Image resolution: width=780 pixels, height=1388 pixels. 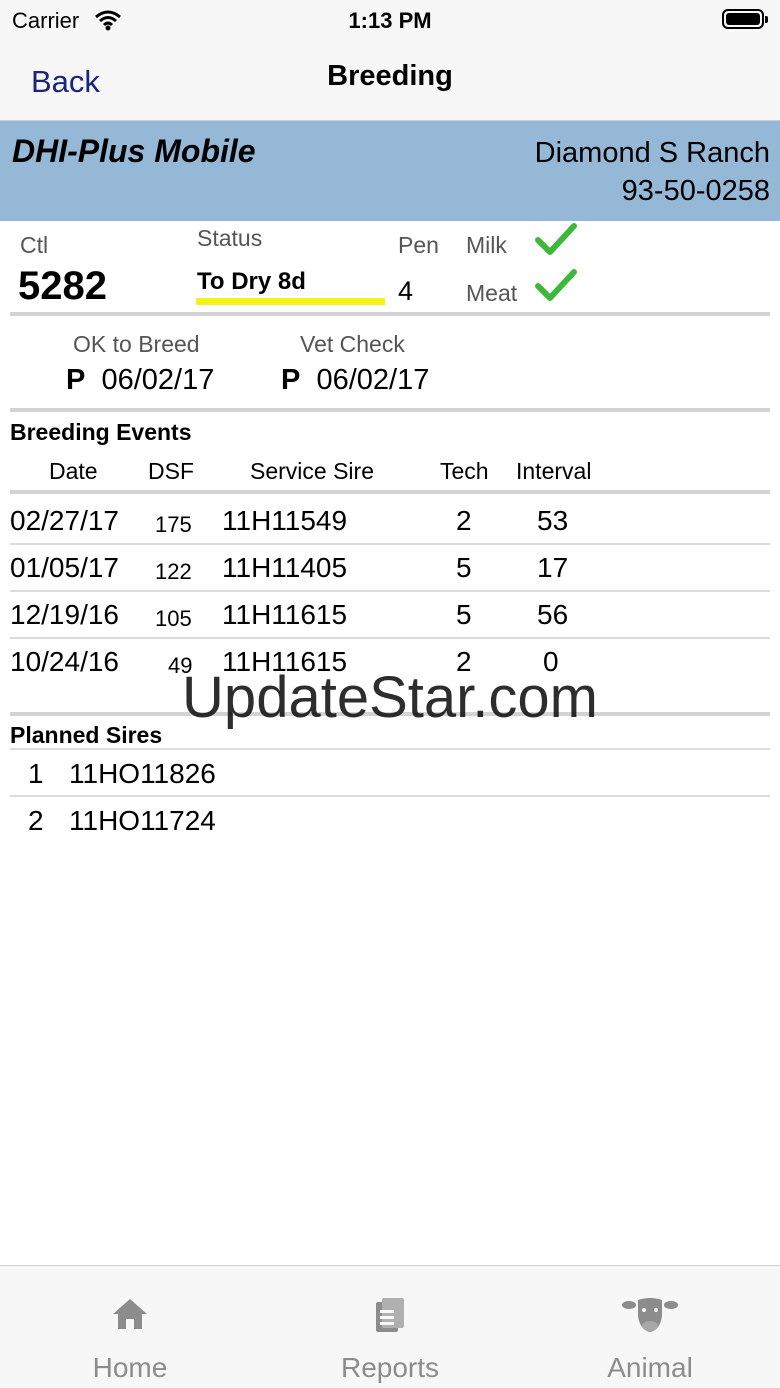 I want to click on ranch-name: Diamond S Ranch, so click(x=652, y=153).